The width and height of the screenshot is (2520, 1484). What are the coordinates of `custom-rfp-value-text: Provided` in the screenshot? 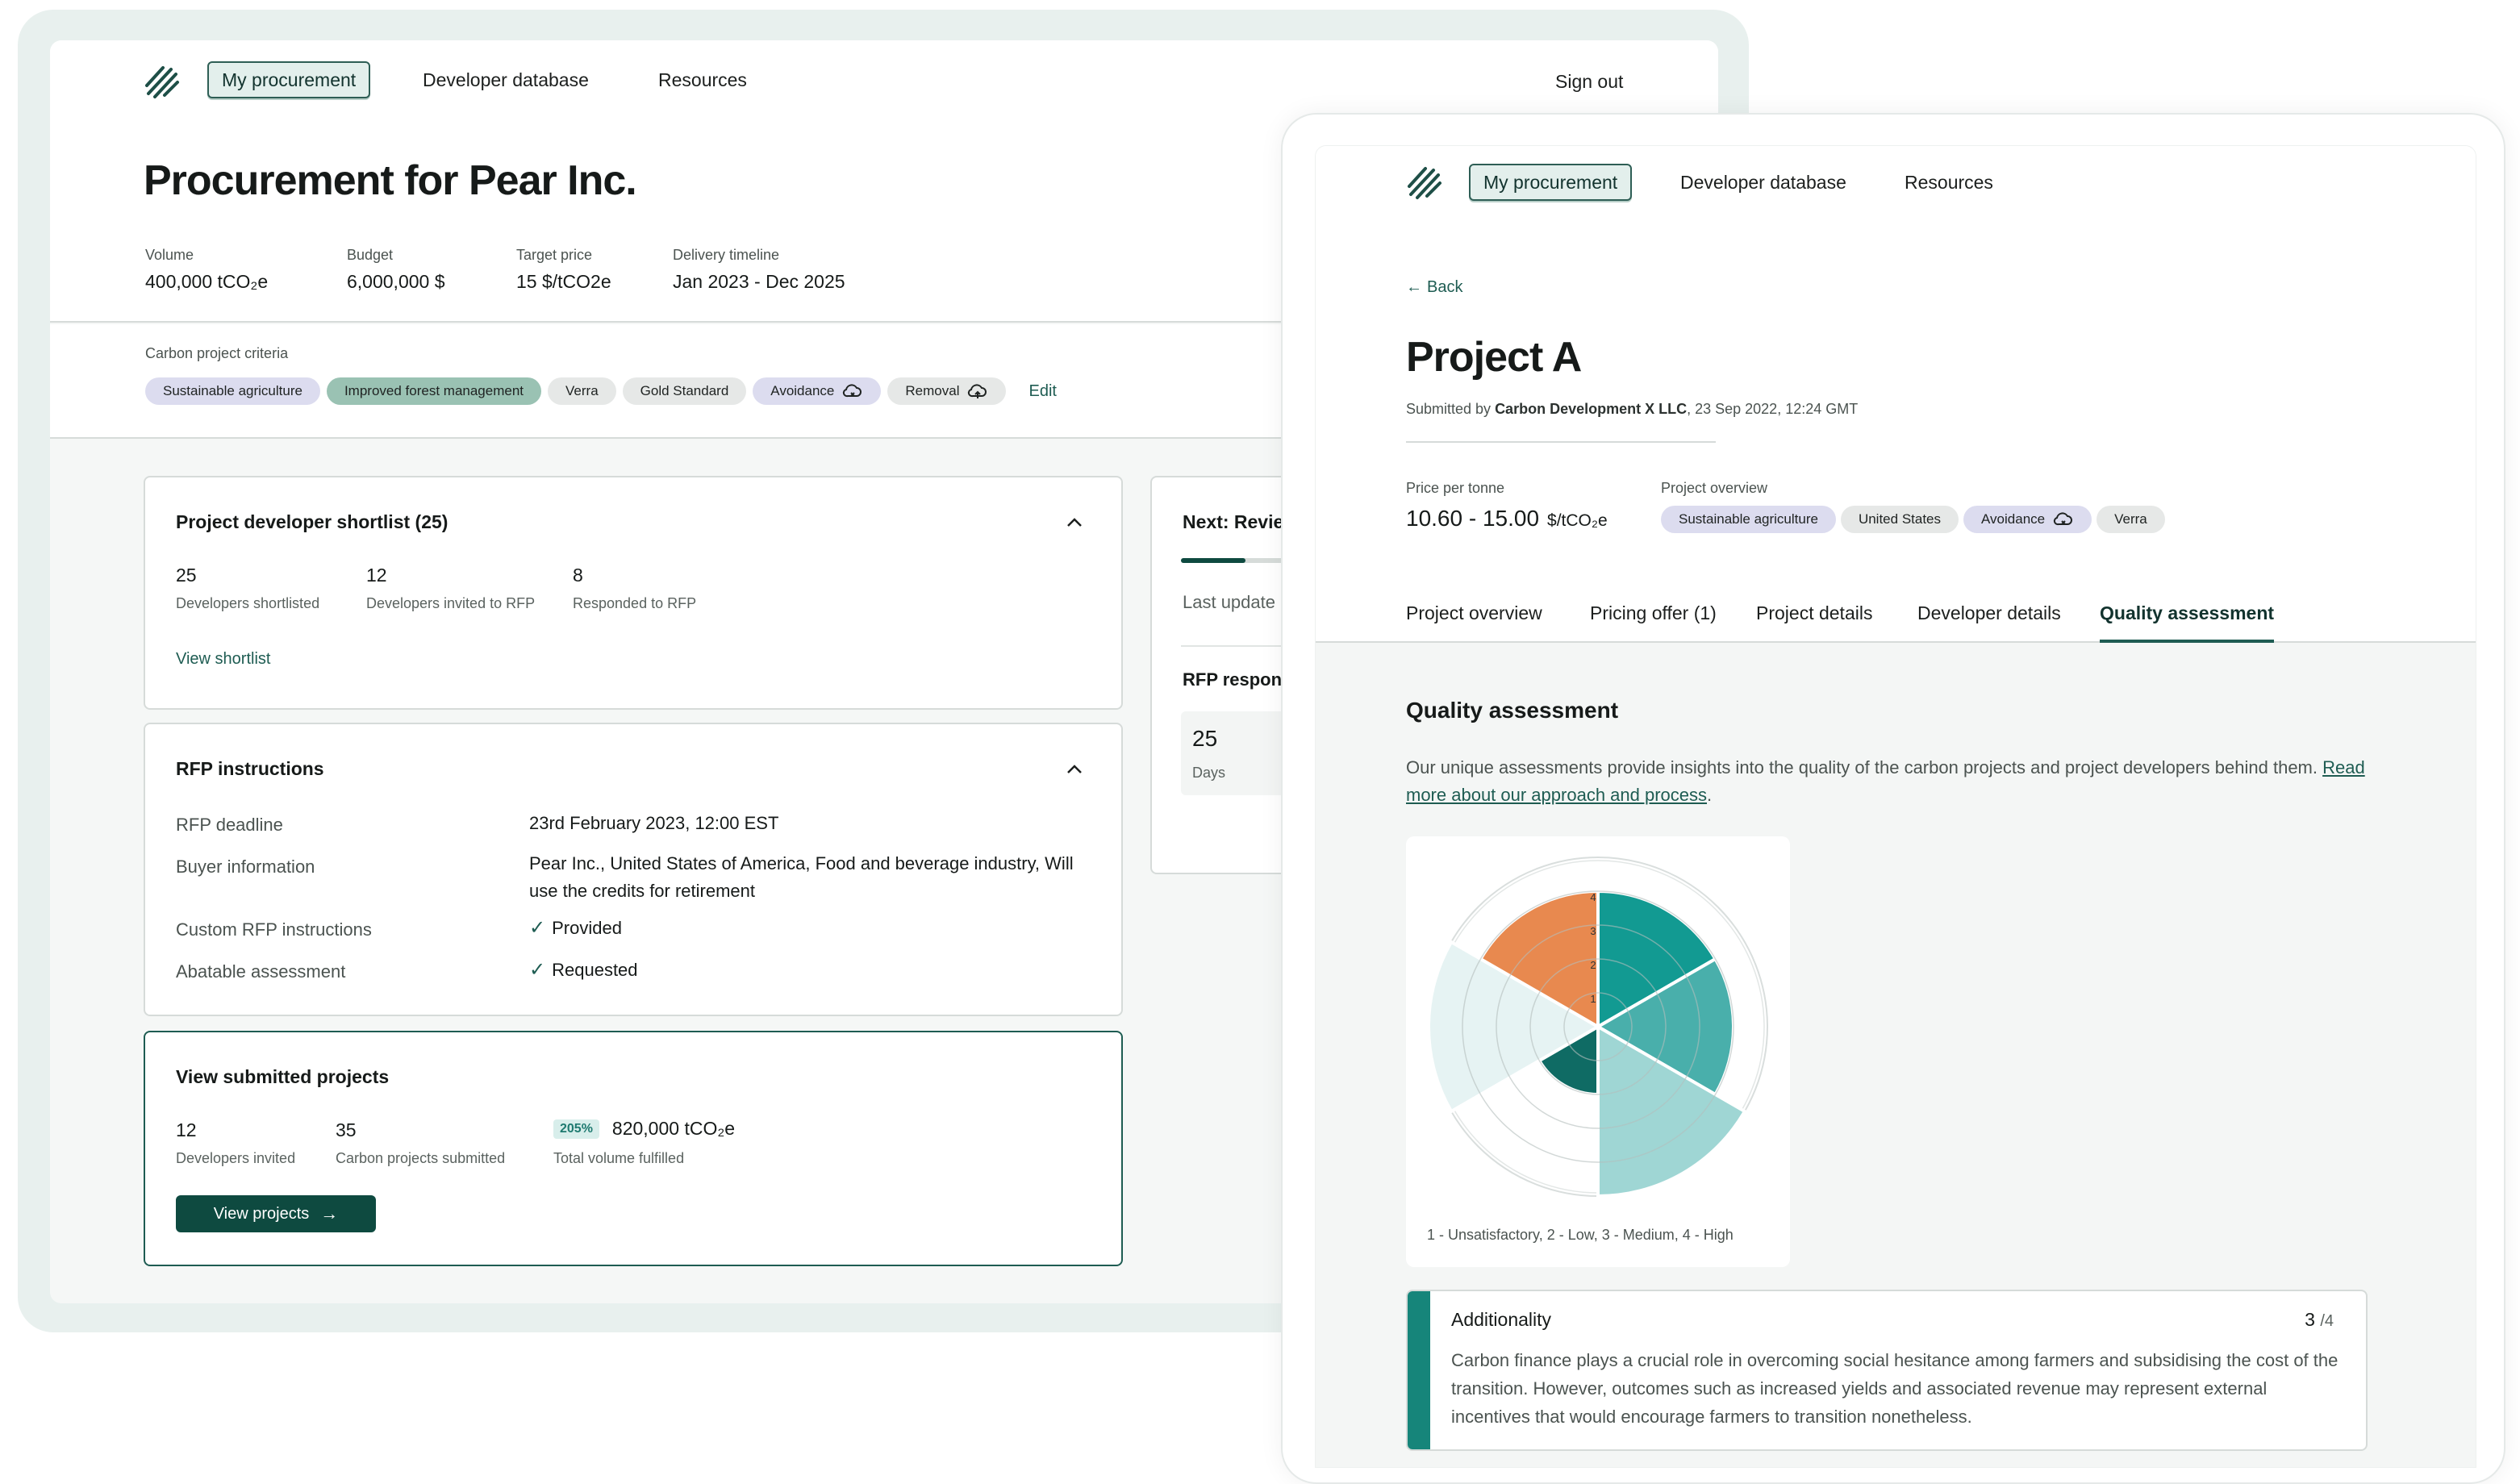 It's located at (587, 928).